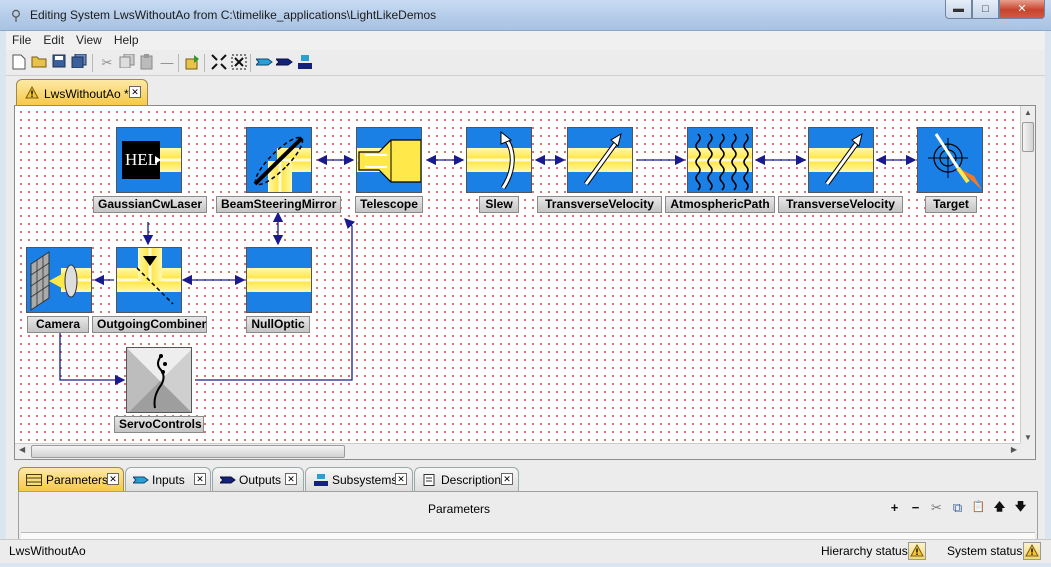  I want to click on block-target, so click(950, 160).